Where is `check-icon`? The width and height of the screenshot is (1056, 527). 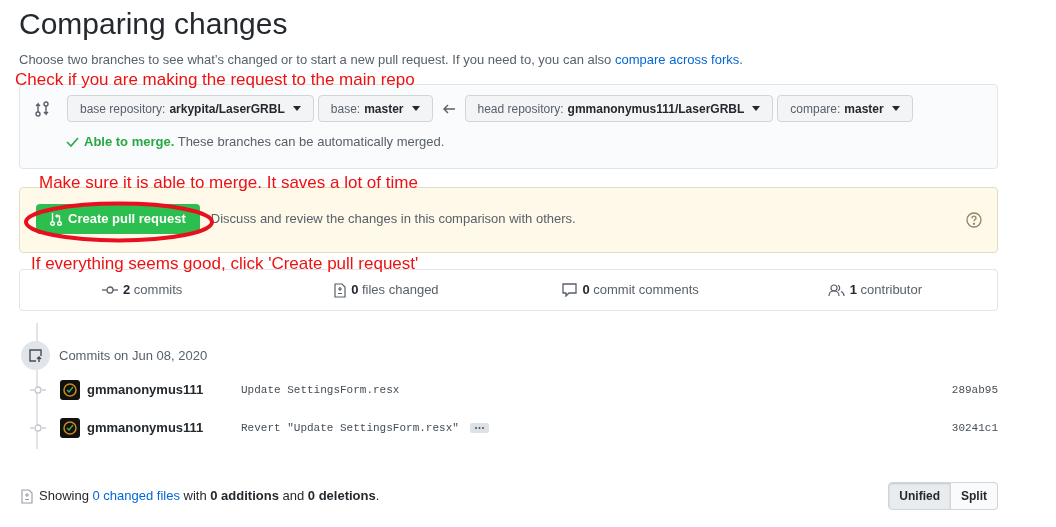
check-icon is located at coordinates (72, 141).